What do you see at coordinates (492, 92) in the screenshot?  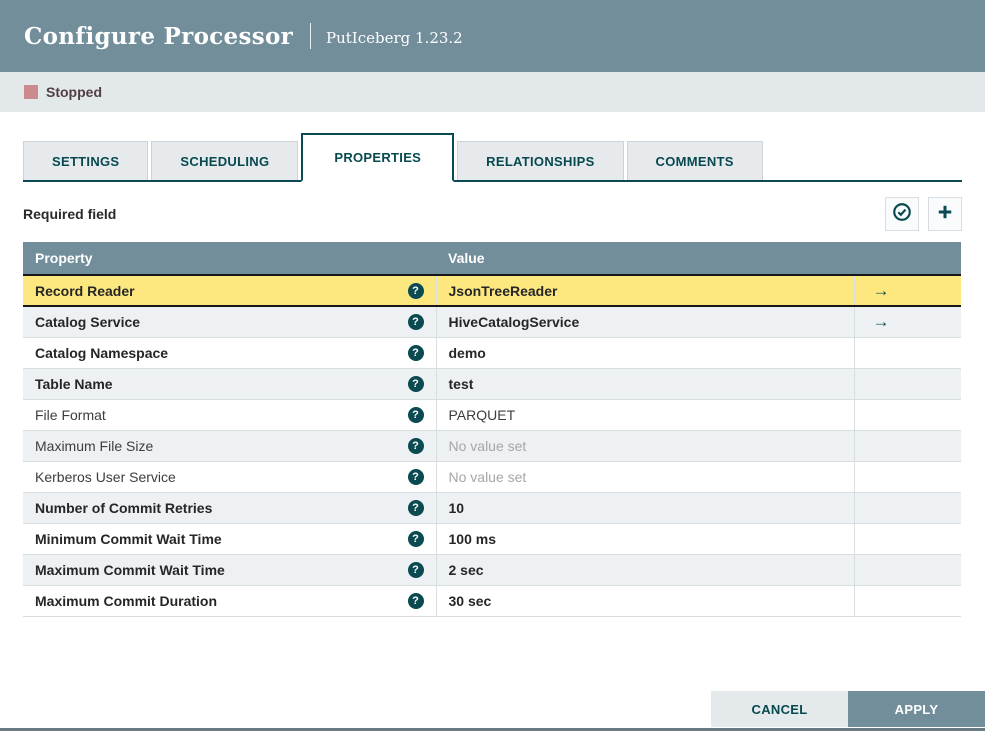 I see `status-bar: Stopped` at bounding box center [492, 92].